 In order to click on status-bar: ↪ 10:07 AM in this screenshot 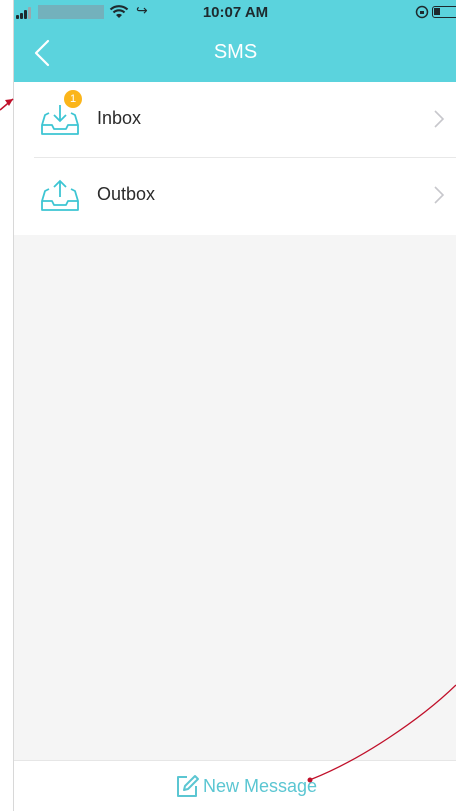, I will do `click(235, 12)`.